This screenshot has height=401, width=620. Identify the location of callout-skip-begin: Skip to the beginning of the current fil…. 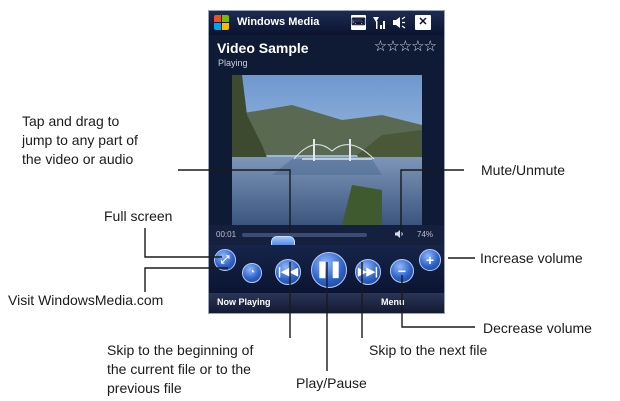
(180, 369).